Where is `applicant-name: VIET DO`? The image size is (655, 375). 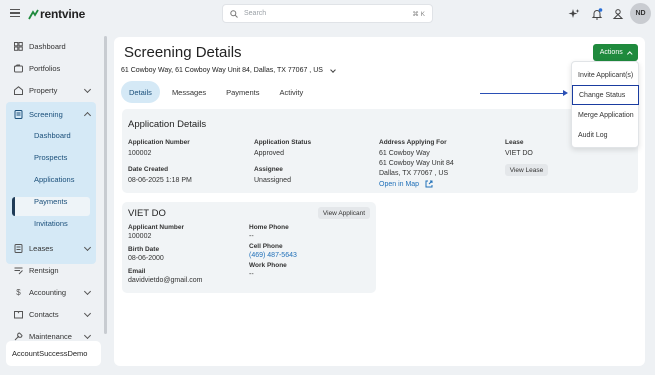
applicant-name: VIET DO is located at coordinates (147, 213).